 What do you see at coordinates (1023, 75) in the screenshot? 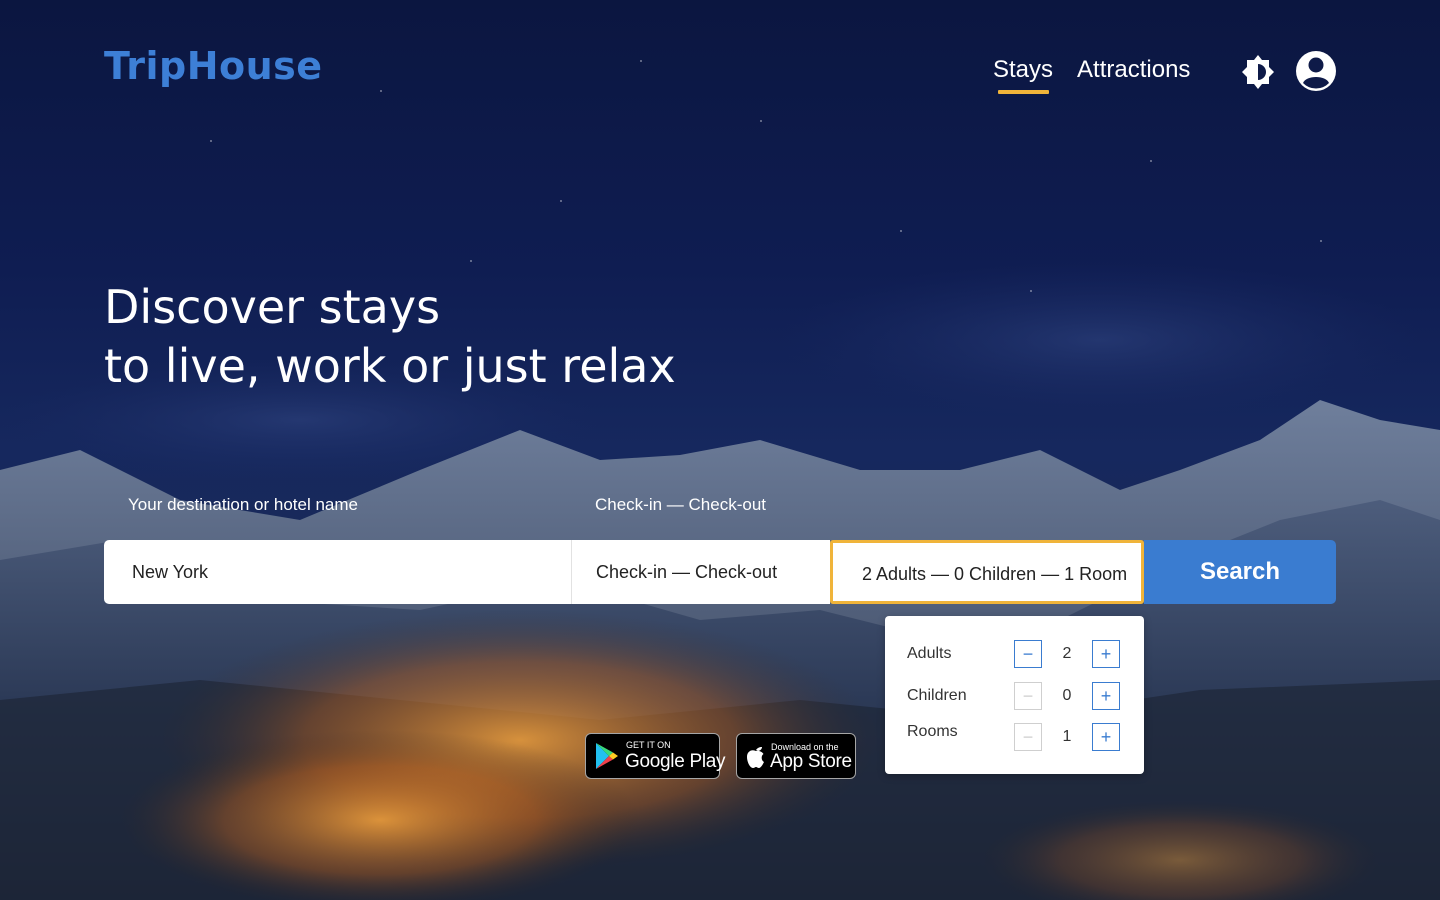
I see `nav-item-stays: Stays` at bounding box center [1023, 75].